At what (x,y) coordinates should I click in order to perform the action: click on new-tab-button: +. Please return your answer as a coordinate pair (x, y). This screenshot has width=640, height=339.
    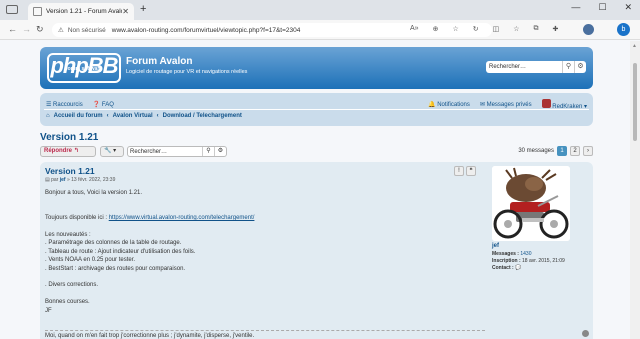
    Looking at the image, I should click on (143, 9).